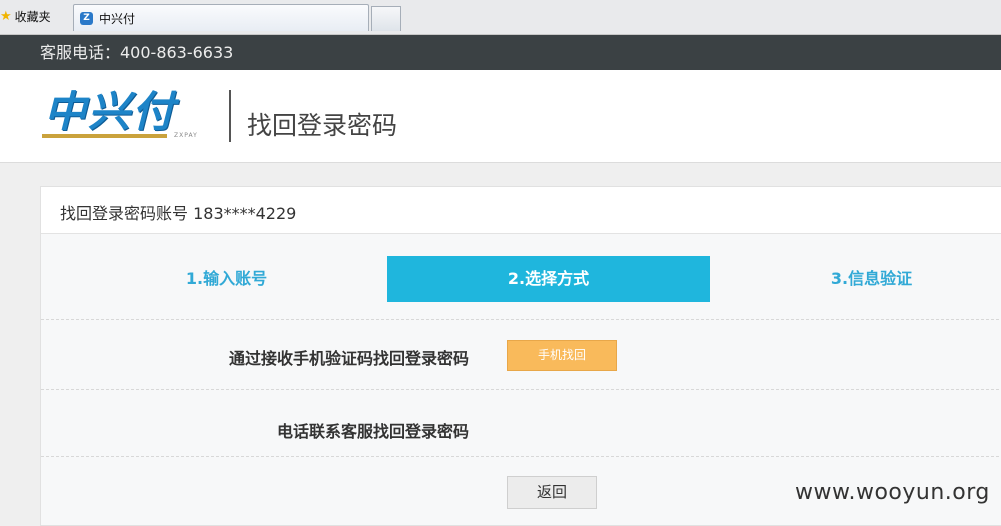  I want to click on zxpay-logo: 中兴付 ZXPAY, so click(132, 116).